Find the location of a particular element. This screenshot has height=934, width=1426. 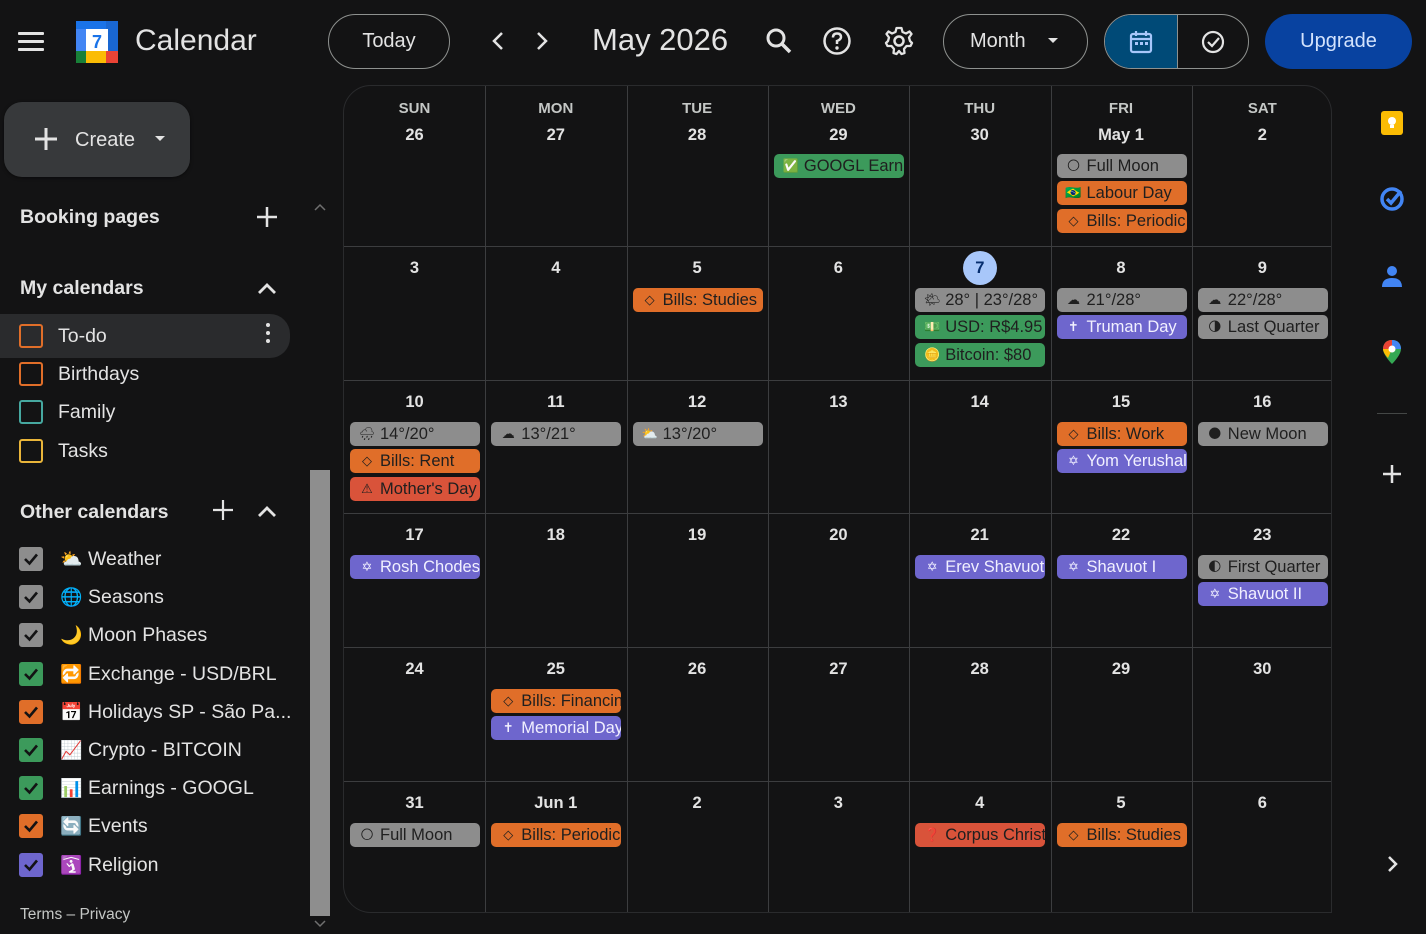

event-chip: 🌓 First Quarter is located at coordinates (1262, 567).